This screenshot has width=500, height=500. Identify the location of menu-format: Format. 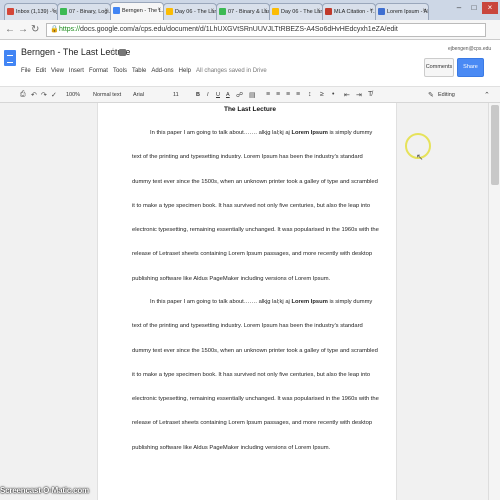
(98, 71).